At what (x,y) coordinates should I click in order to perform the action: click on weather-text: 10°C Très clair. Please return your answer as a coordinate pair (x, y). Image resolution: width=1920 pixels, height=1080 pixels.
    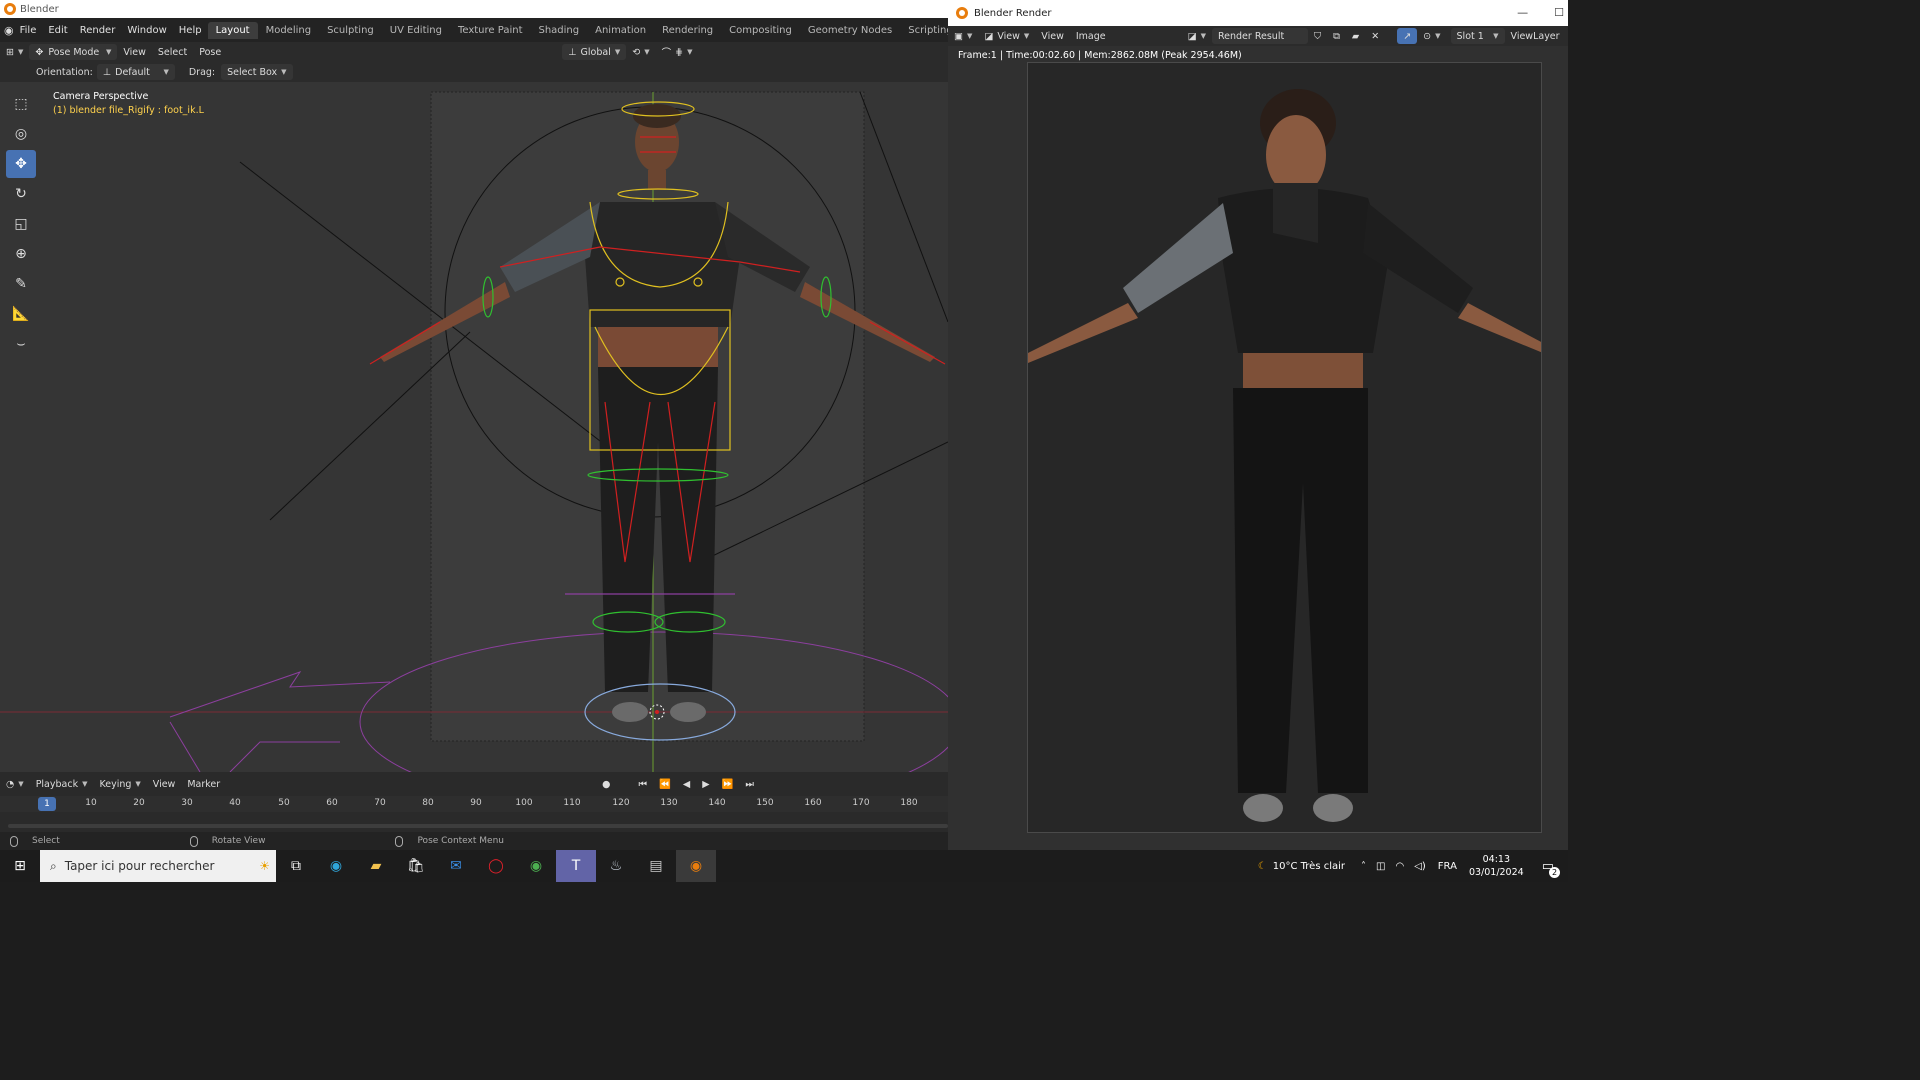
    Looking at the image, I should click on (1309, 866).